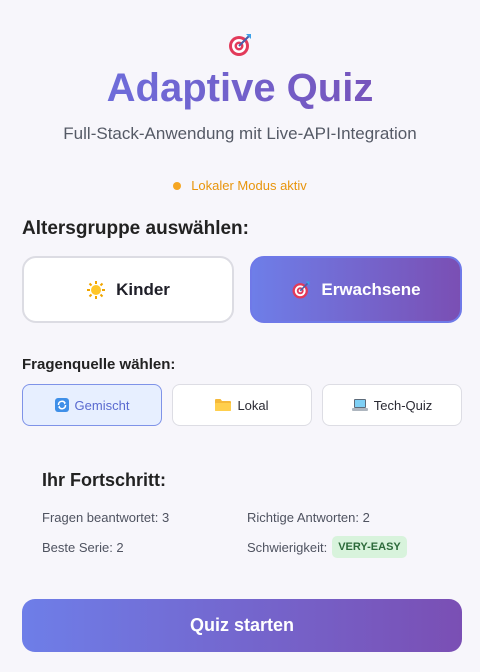 This screenshot has height=672, width=480. Describe the element at coordinates (253, 405) in the screenshot. I see `source-option-label: Lokal` at that location.